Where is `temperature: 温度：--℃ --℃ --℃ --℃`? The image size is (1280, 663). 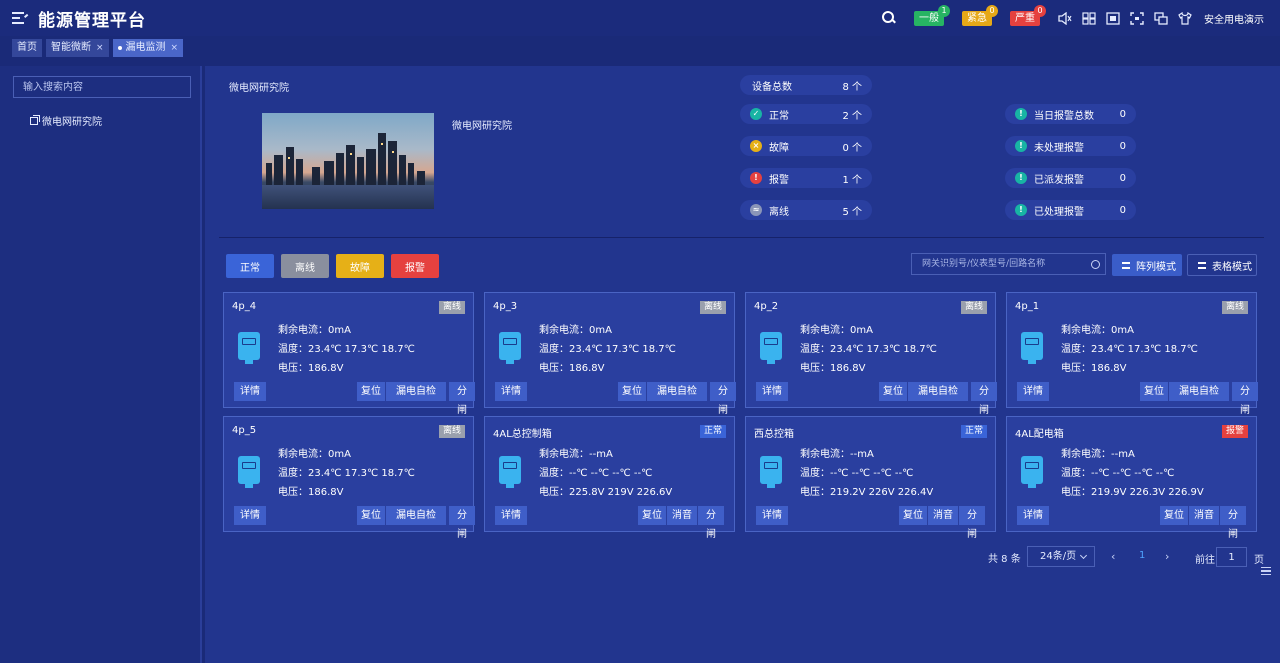 temperature: 温度：--℃ --℃ --℃ --℃ is located at coordinates (857, 473).